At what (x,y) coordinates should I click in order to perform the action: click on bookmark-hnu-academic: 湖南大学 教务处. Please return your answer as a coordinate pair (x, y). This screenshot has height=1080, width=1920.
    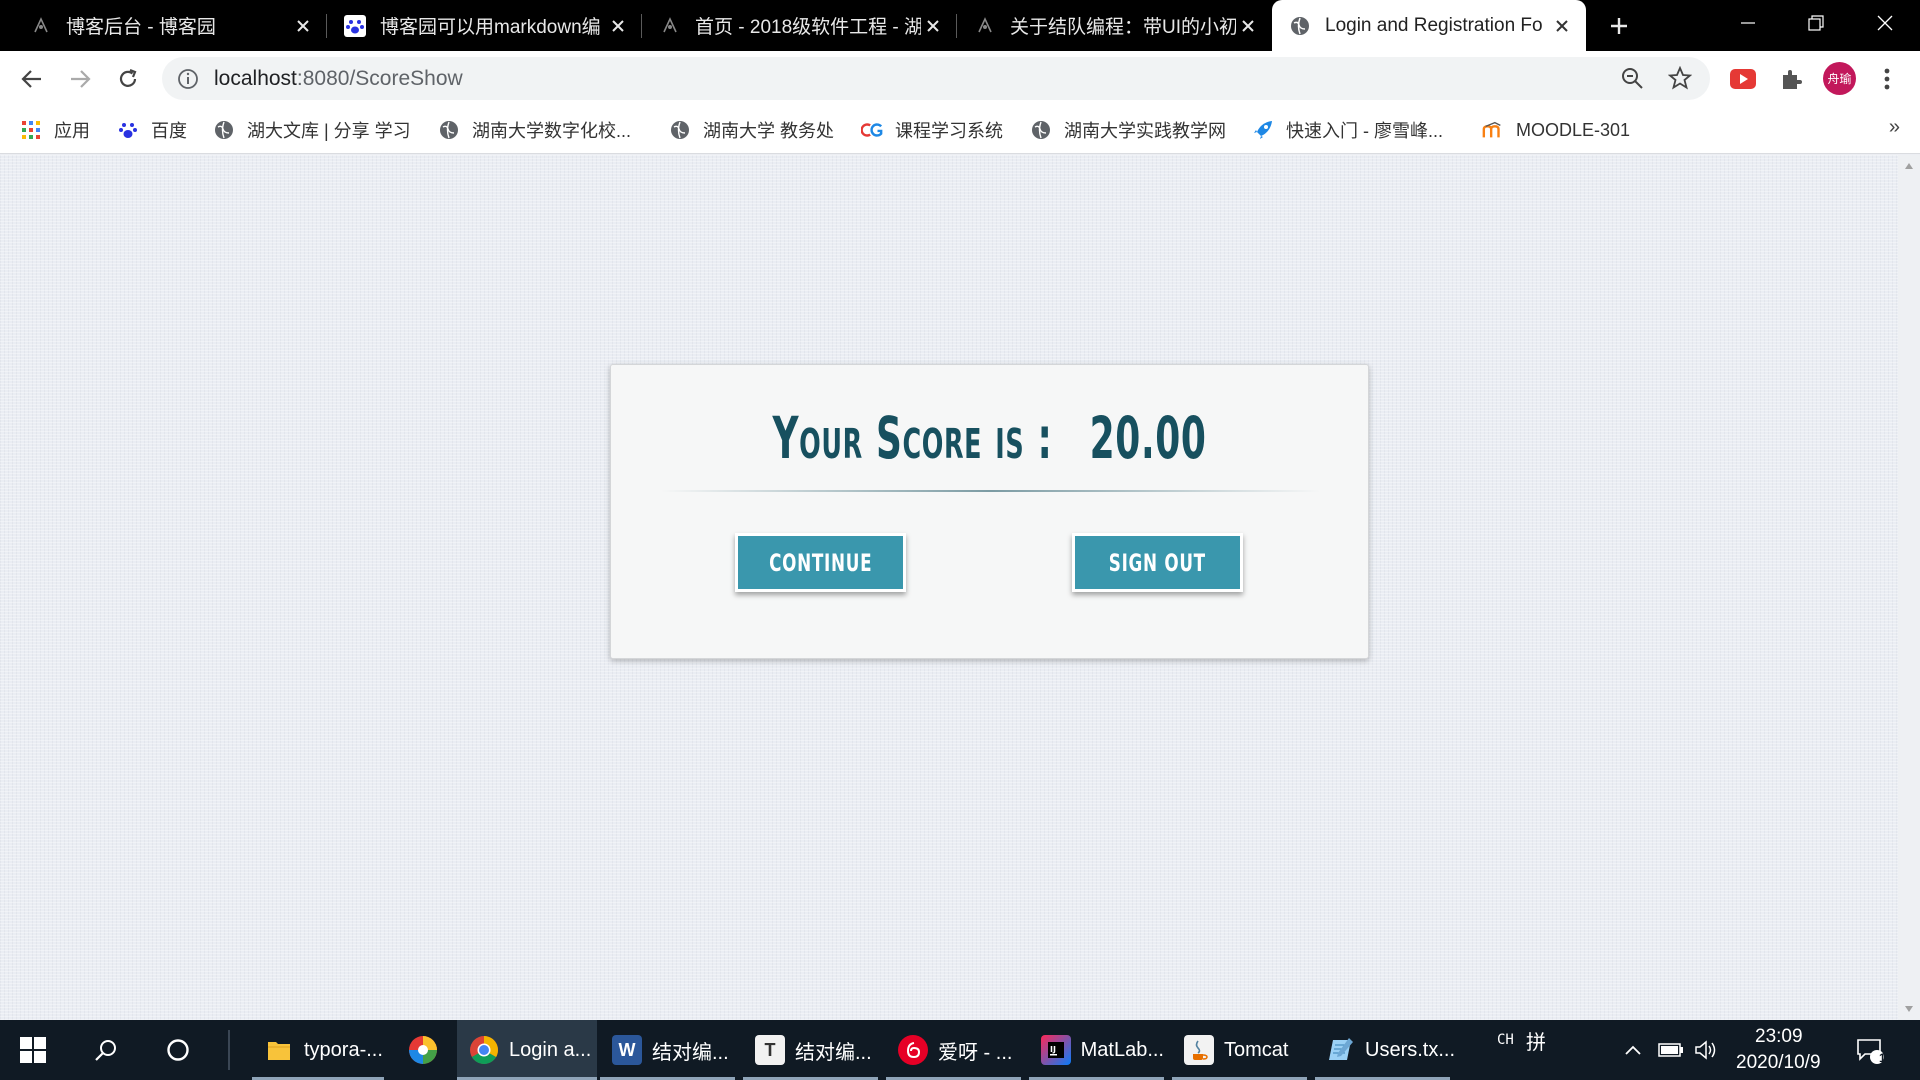
    Looking at the image, I should click on (751, 130).